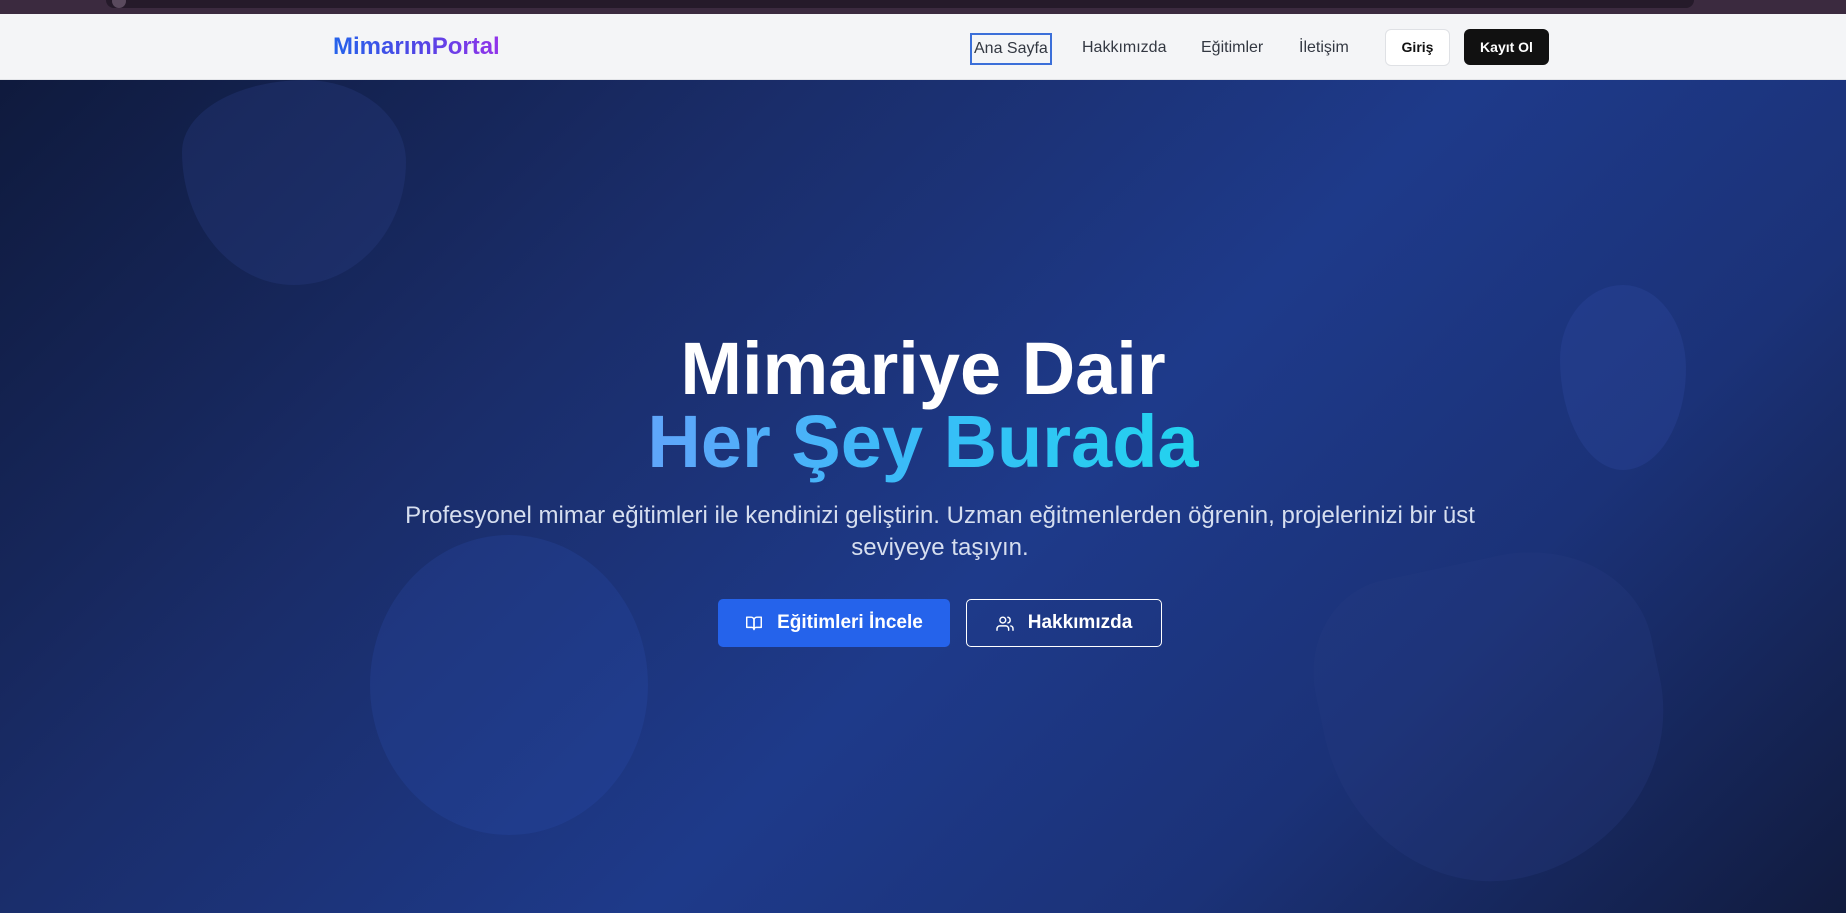 The image size is (1846, 913). I want to click on hero-subtitle-text: Her Şey Burada, so click(923, 441).